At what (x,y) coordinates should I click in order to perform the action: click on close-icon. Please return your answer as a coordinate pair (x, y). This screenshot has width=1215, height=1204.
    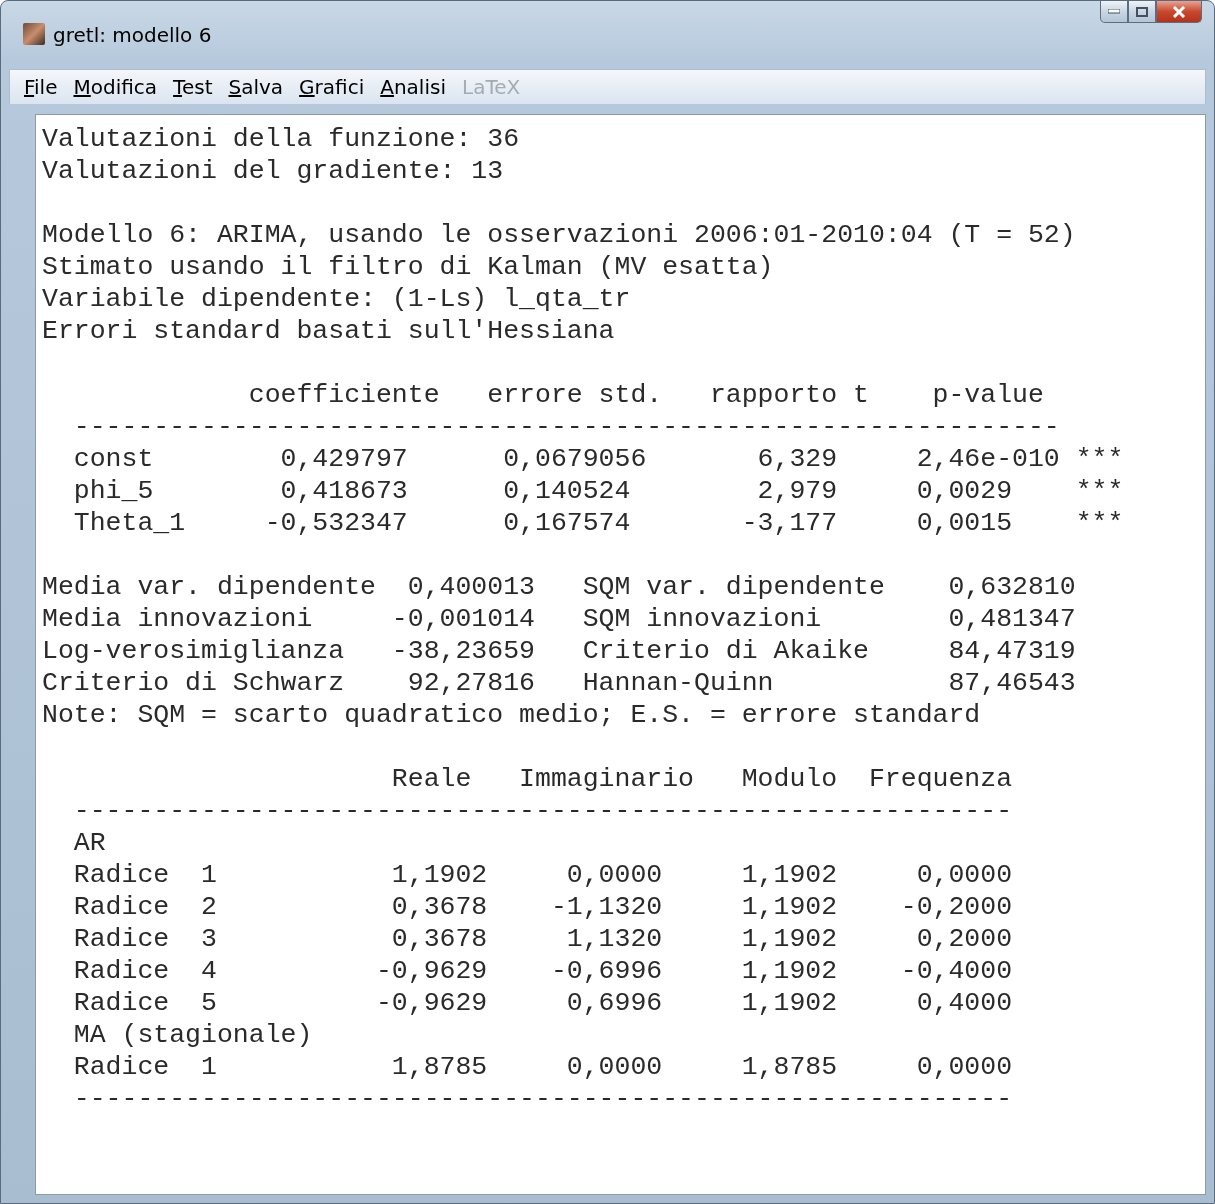
    Looking at the image, I should click on (1179, 11).